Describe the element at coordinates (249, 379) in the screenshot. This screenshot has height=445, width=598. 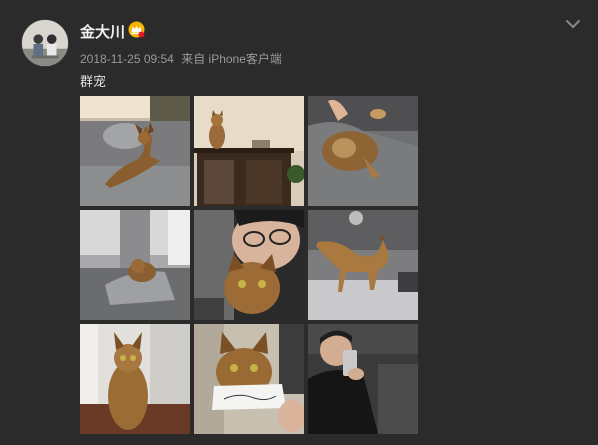
I see `photo-cat-with-paper` at that location.